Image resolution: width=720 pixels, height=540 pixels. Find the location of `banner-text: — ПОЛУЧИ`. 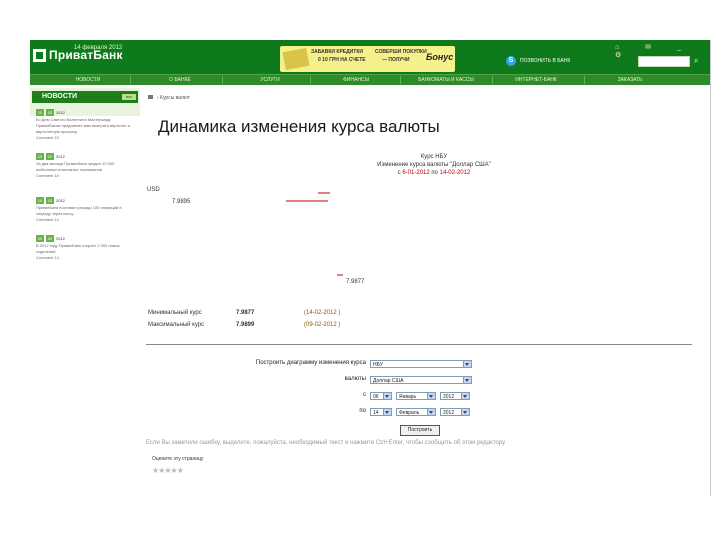

banner-text: — ПОЛУЧИ is located at coordinates (396, 60).